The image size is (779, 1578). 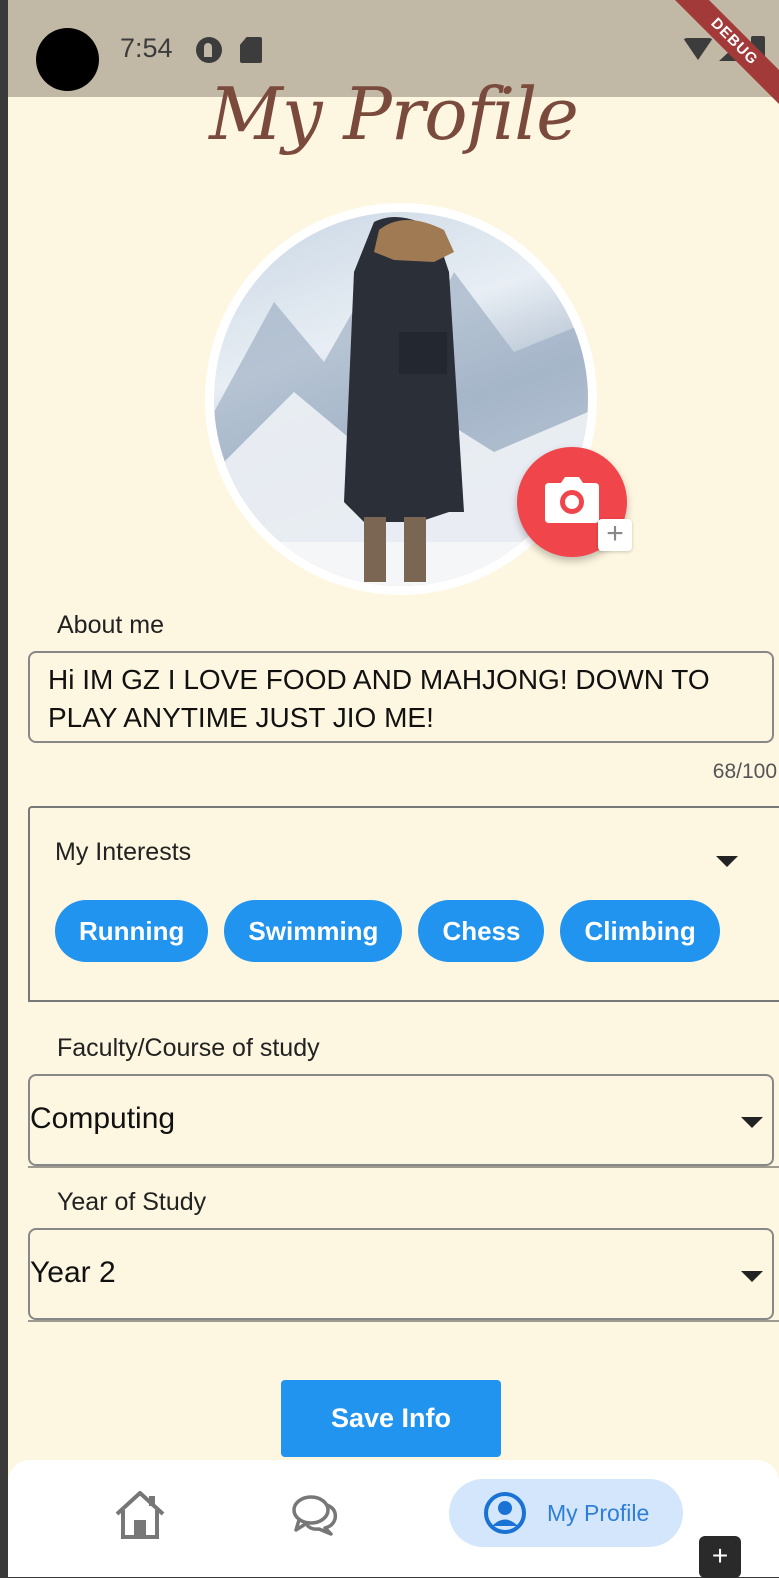 What do you see at coordinates (698, 49) in the screenshot?
I see `wifi-icon` at bounding box center [698, 49].